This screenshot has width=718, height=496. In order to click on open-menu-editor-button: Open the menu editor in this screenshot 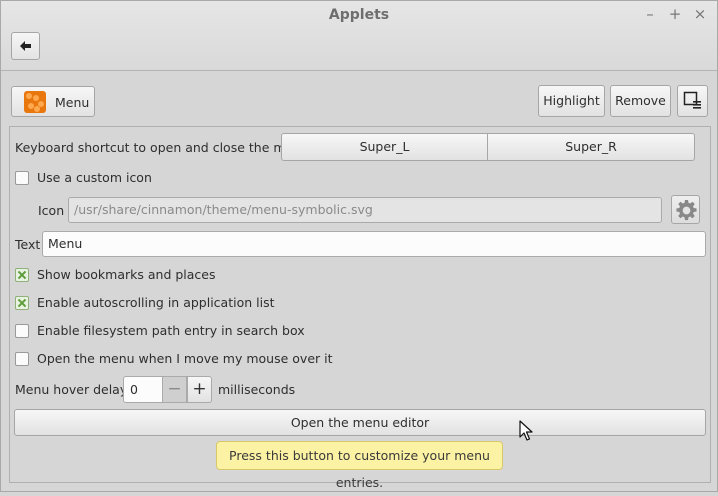, I will do `click(360, 422)`.